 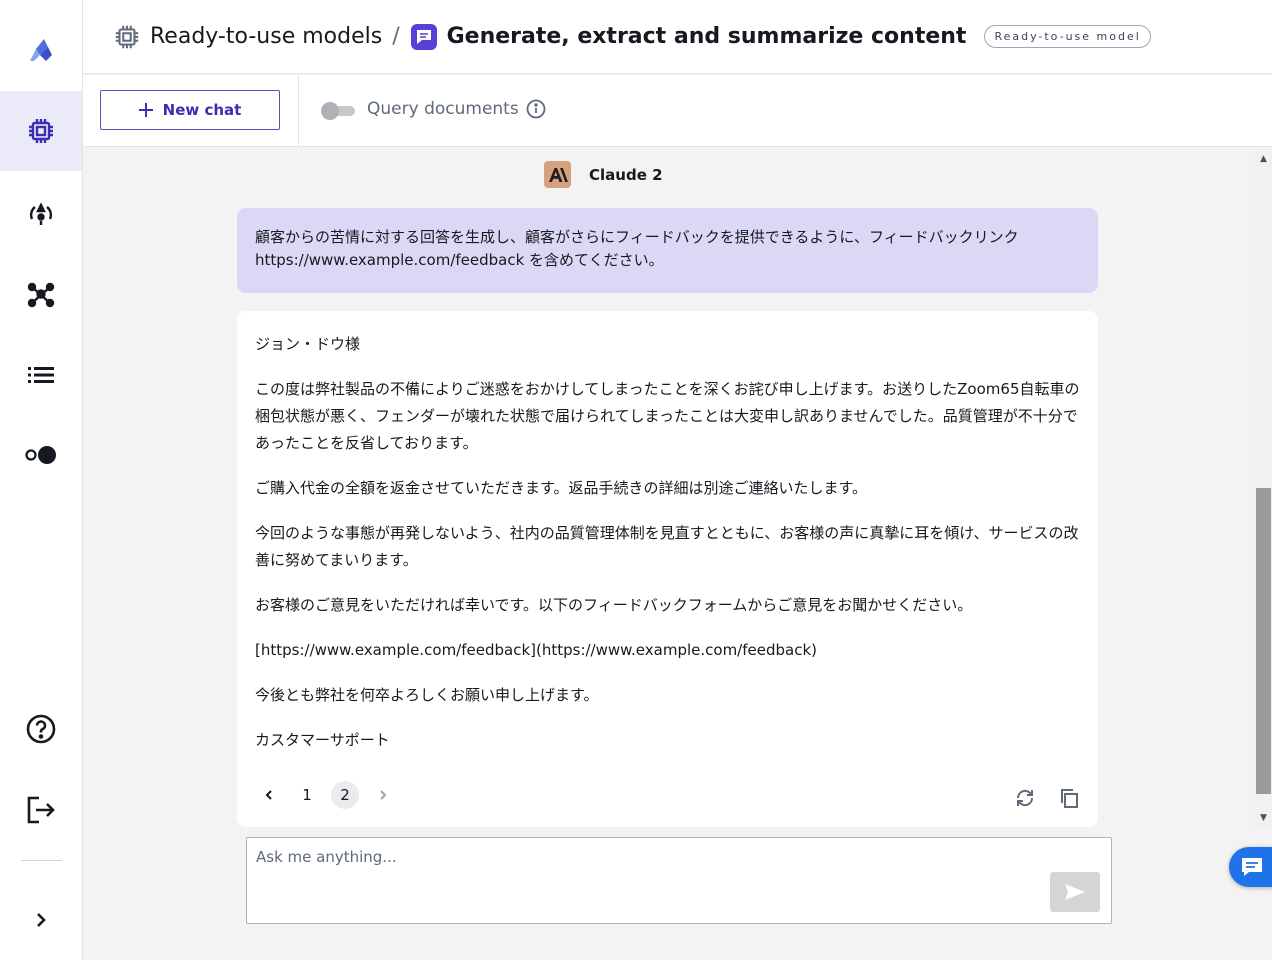 I want to click on rail-expand, so click(x=41, y=920).